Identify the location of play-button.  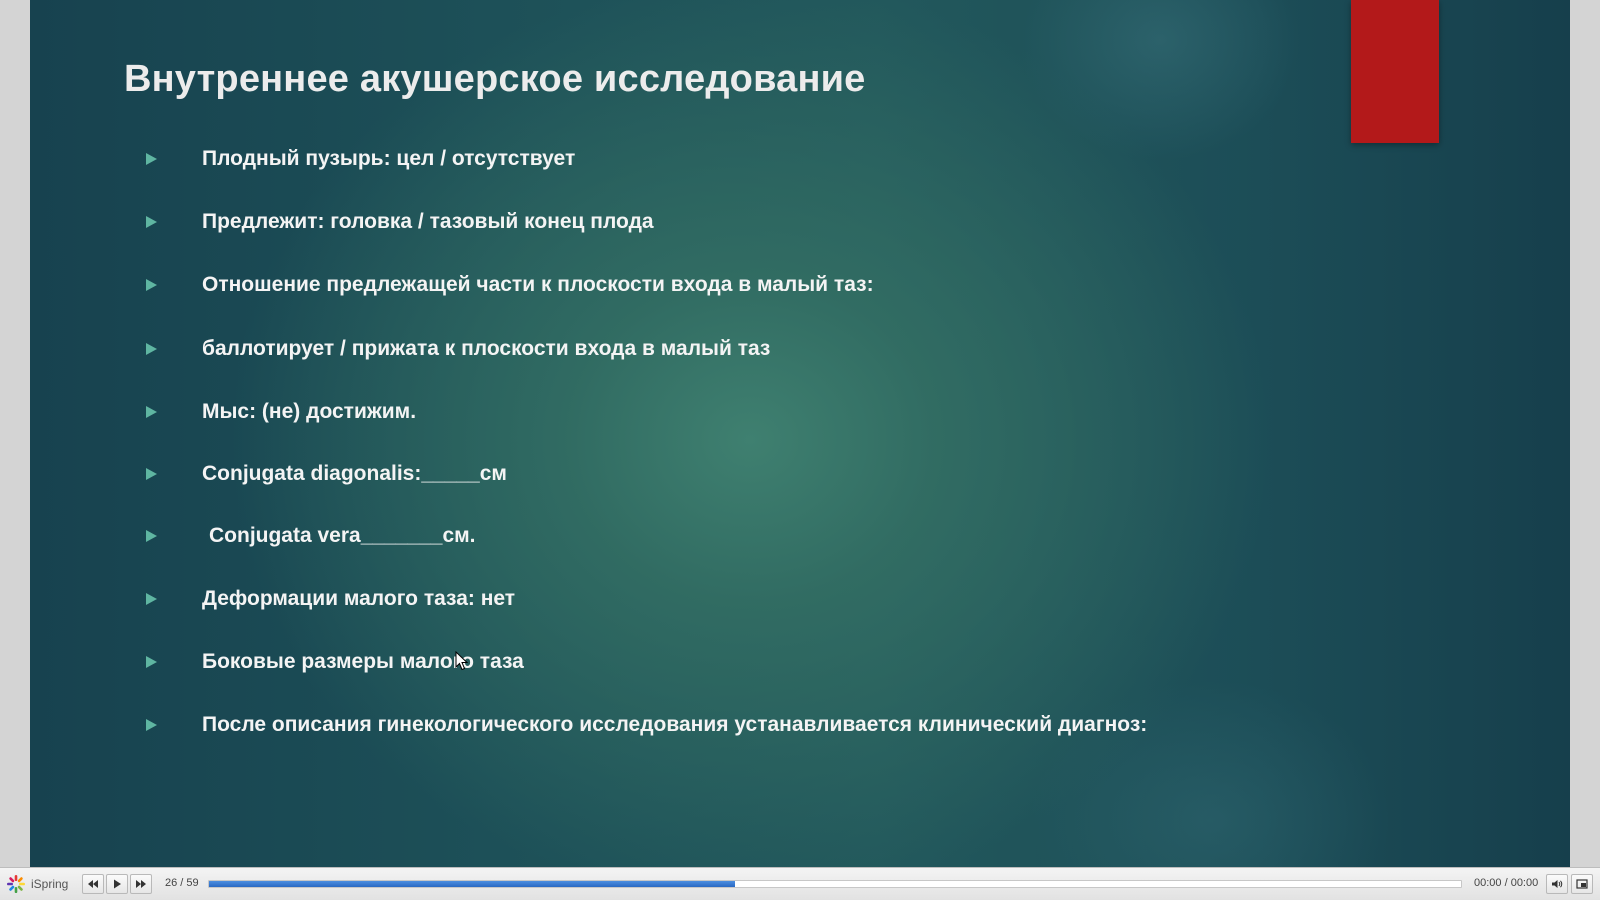
(117, 884).